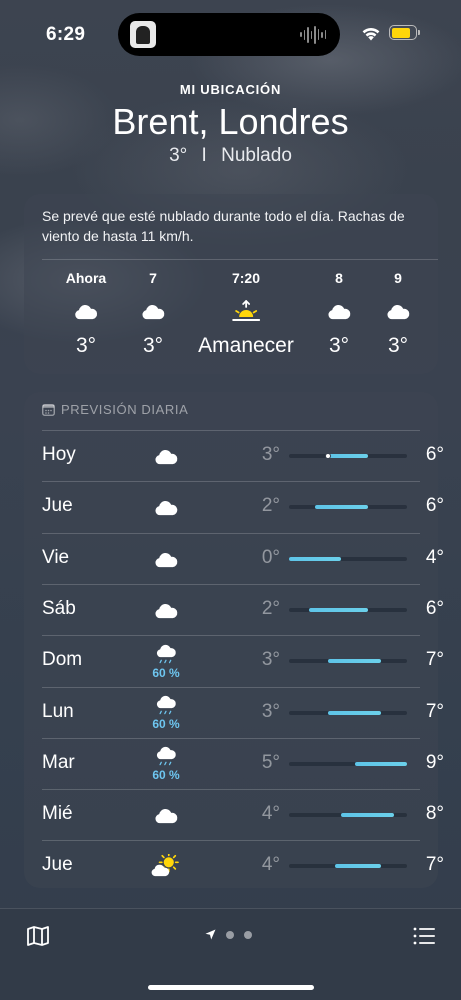 The height and width of the screenshot is (1000, 461). Describe the element at coordinates (153, 278) in the screenshot. I see `hour-label: 7` at that location.